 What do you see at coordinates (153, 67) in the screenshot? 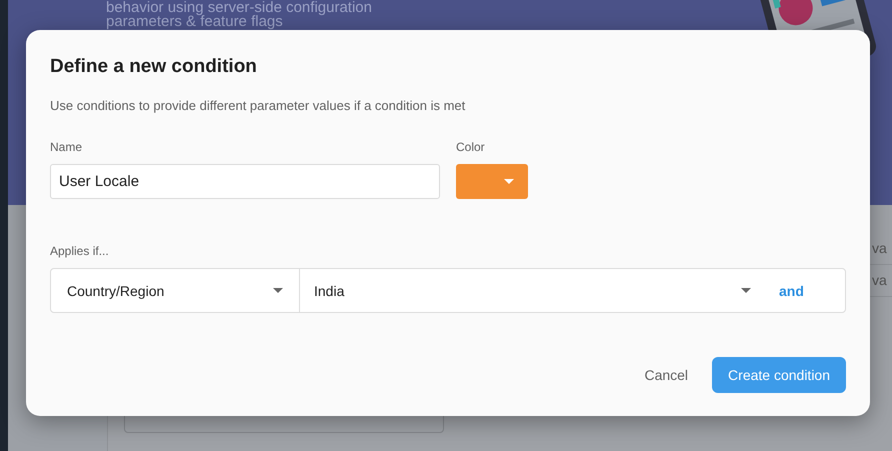
I see `dialog-title: Define a new condition` at bounding box center [153, 67].